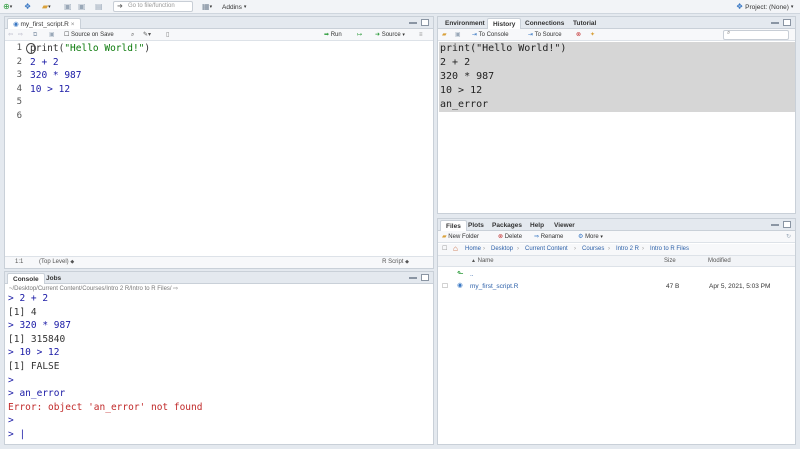  I want to click on tab-viewer: Viewer, so click(564, 225).